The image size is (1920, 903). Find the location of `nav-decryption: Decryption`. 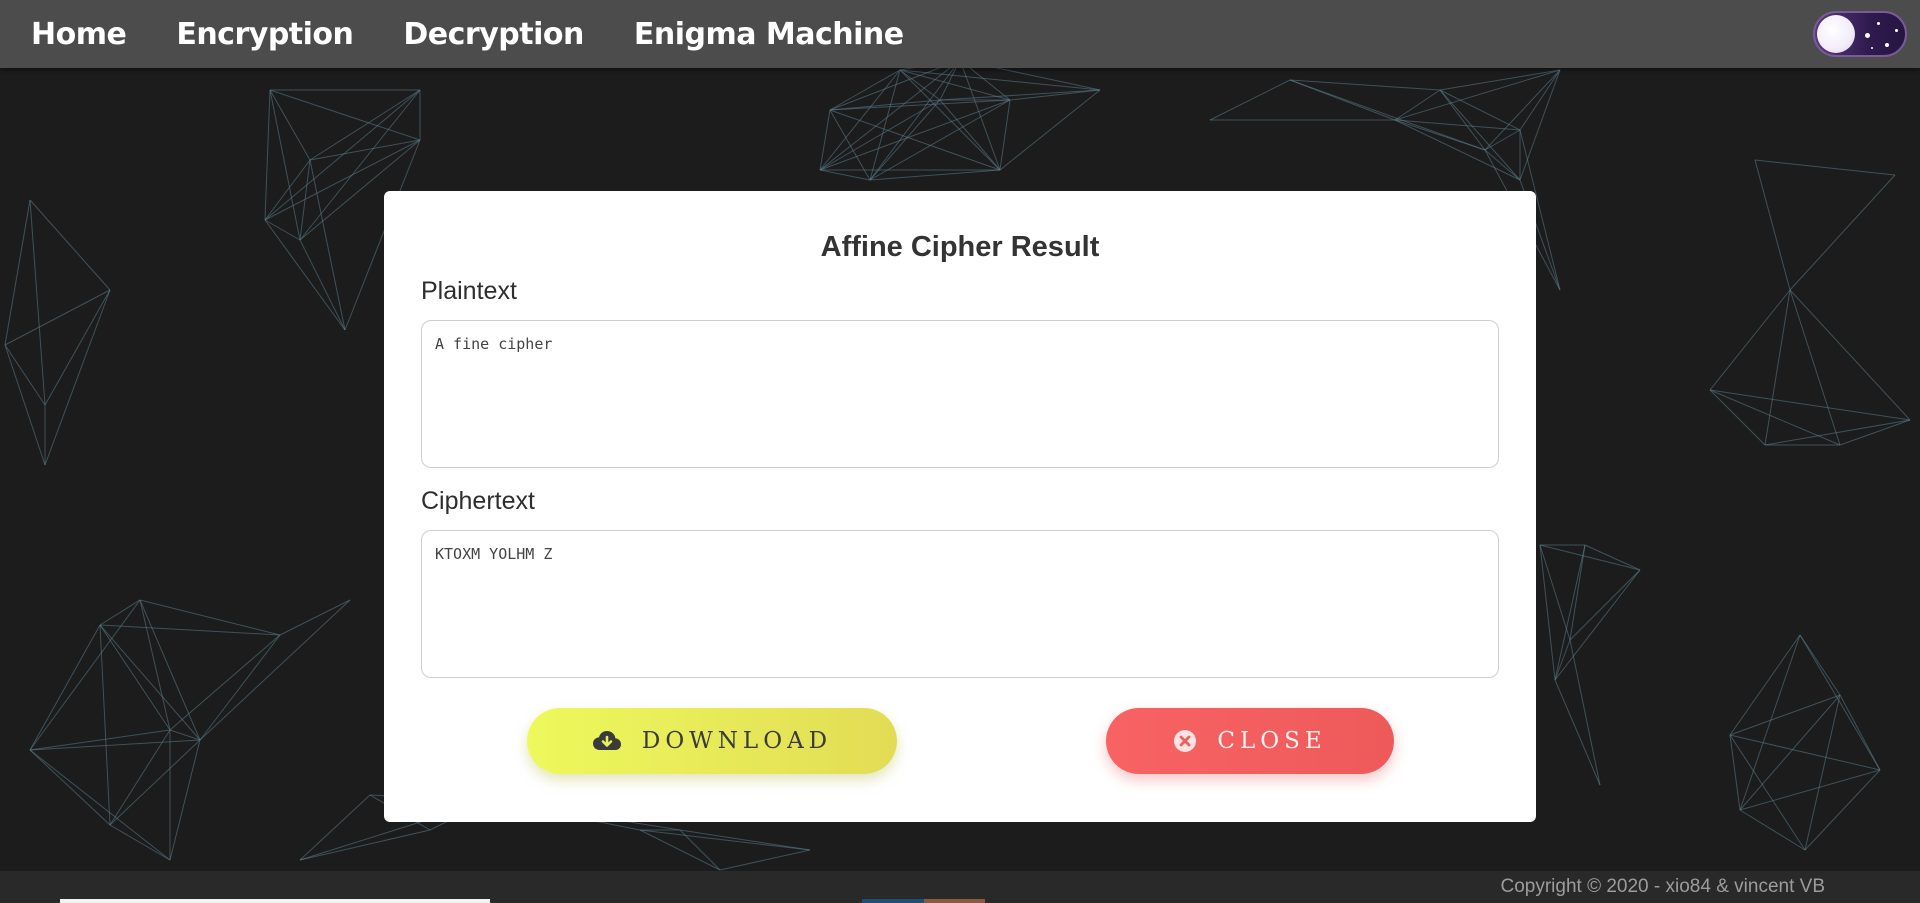

nav-decryption: Decryption is located at coordinates (493, 34).